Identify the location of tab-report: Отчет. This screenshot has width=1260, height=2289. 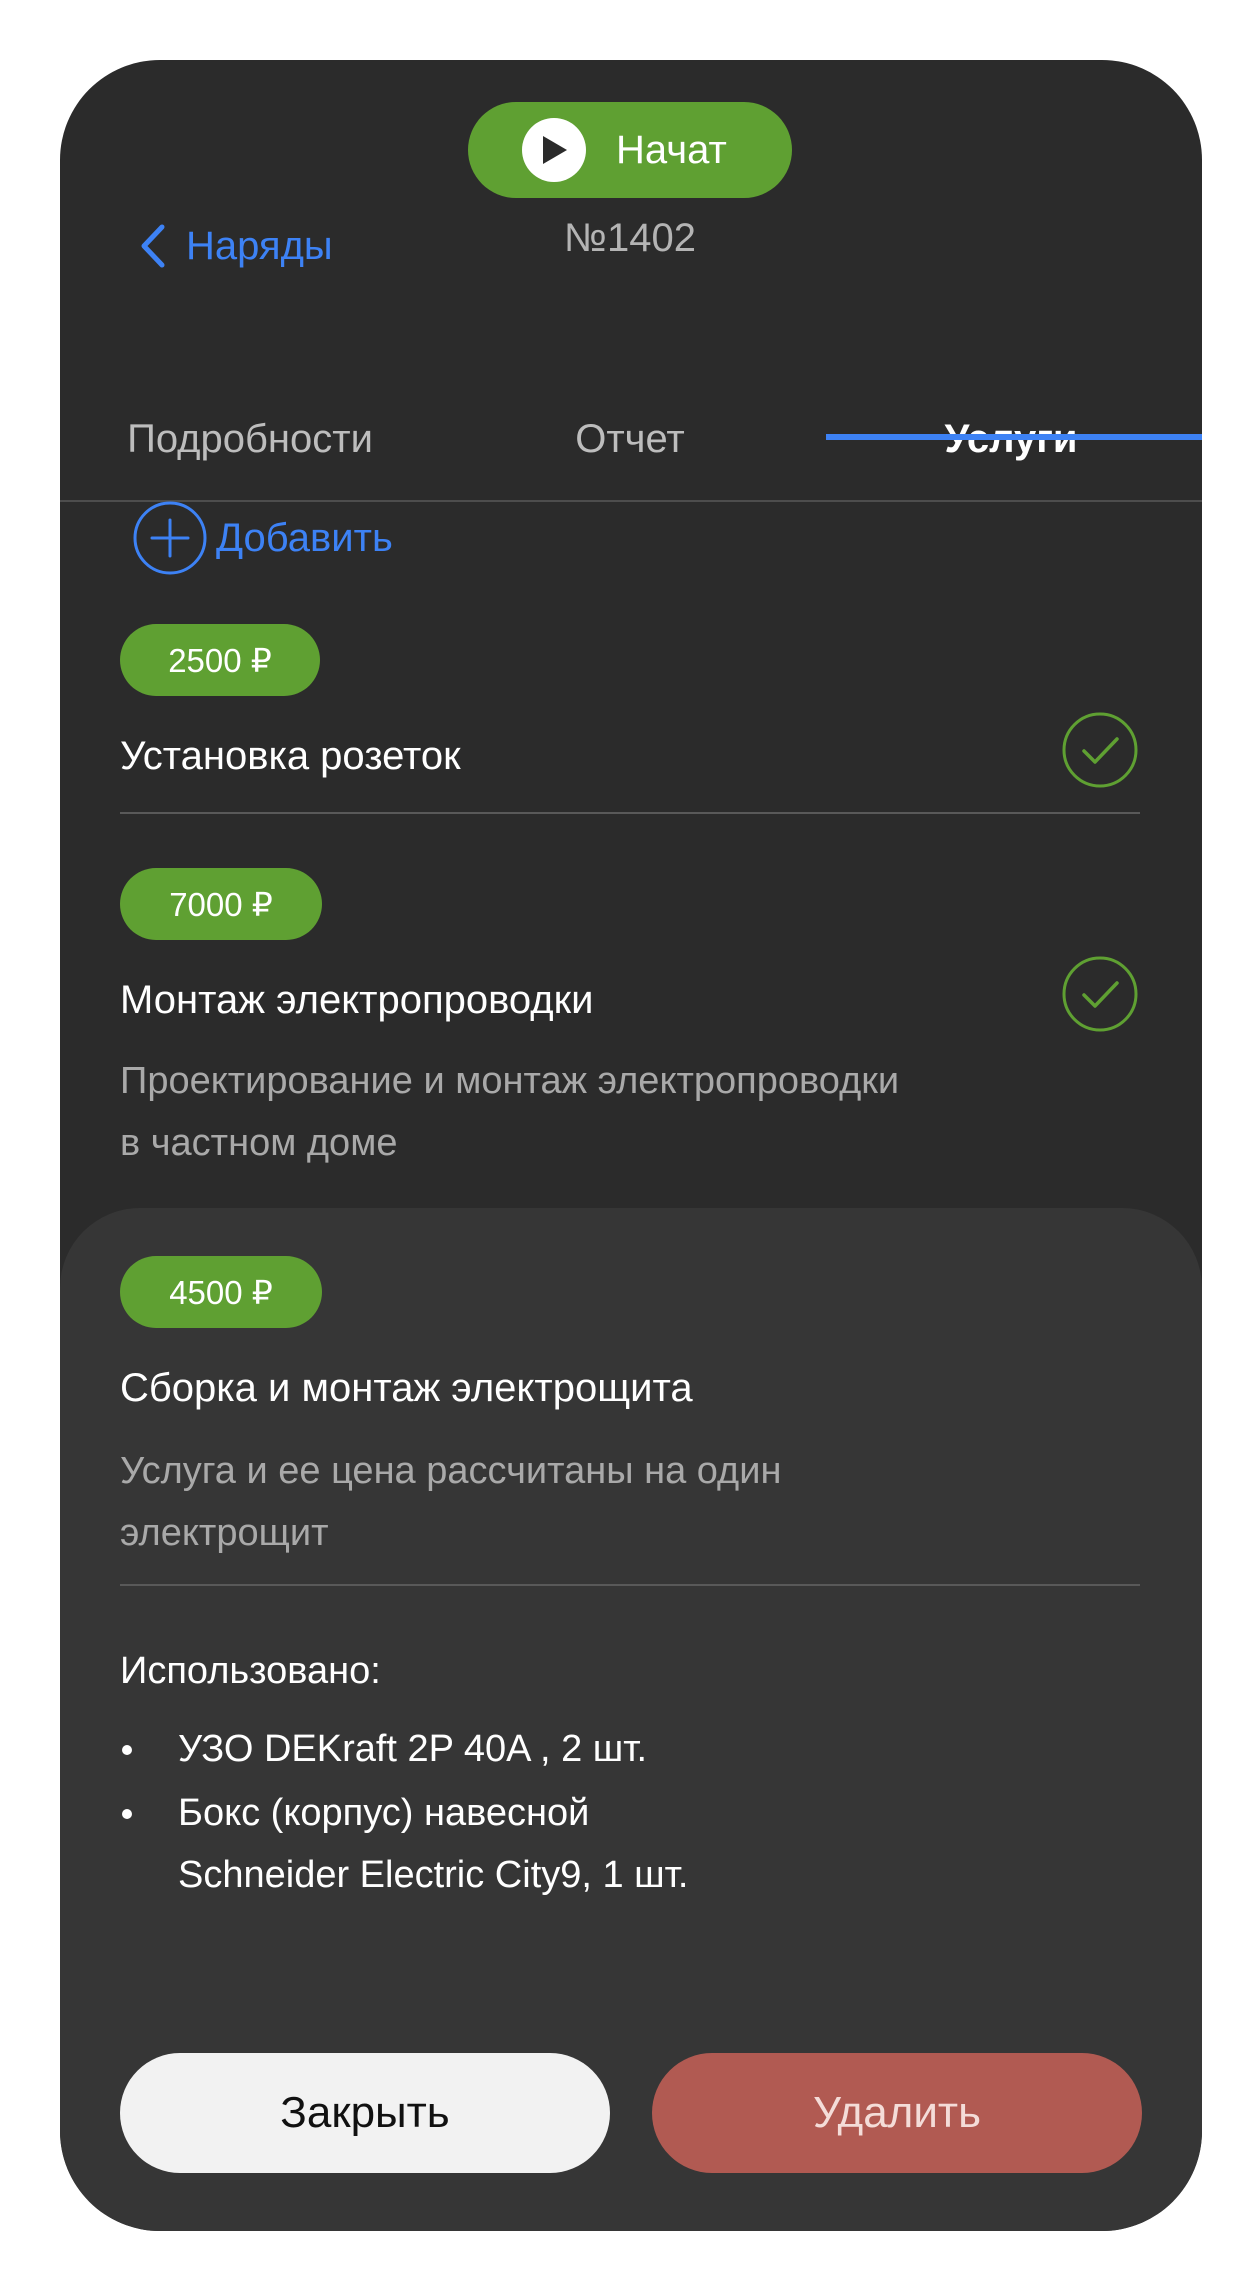
(630, 439).